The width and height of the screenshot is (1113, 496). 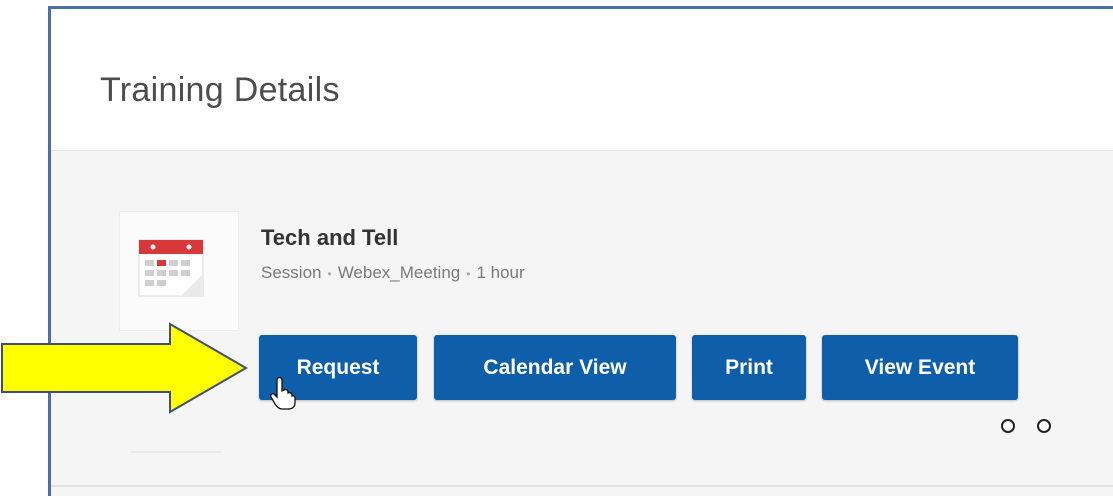 What do you see at coordinates (330, 237) in the screenshot?
I see `training-title: Tech and Tell` at bounding box center [330, 237].